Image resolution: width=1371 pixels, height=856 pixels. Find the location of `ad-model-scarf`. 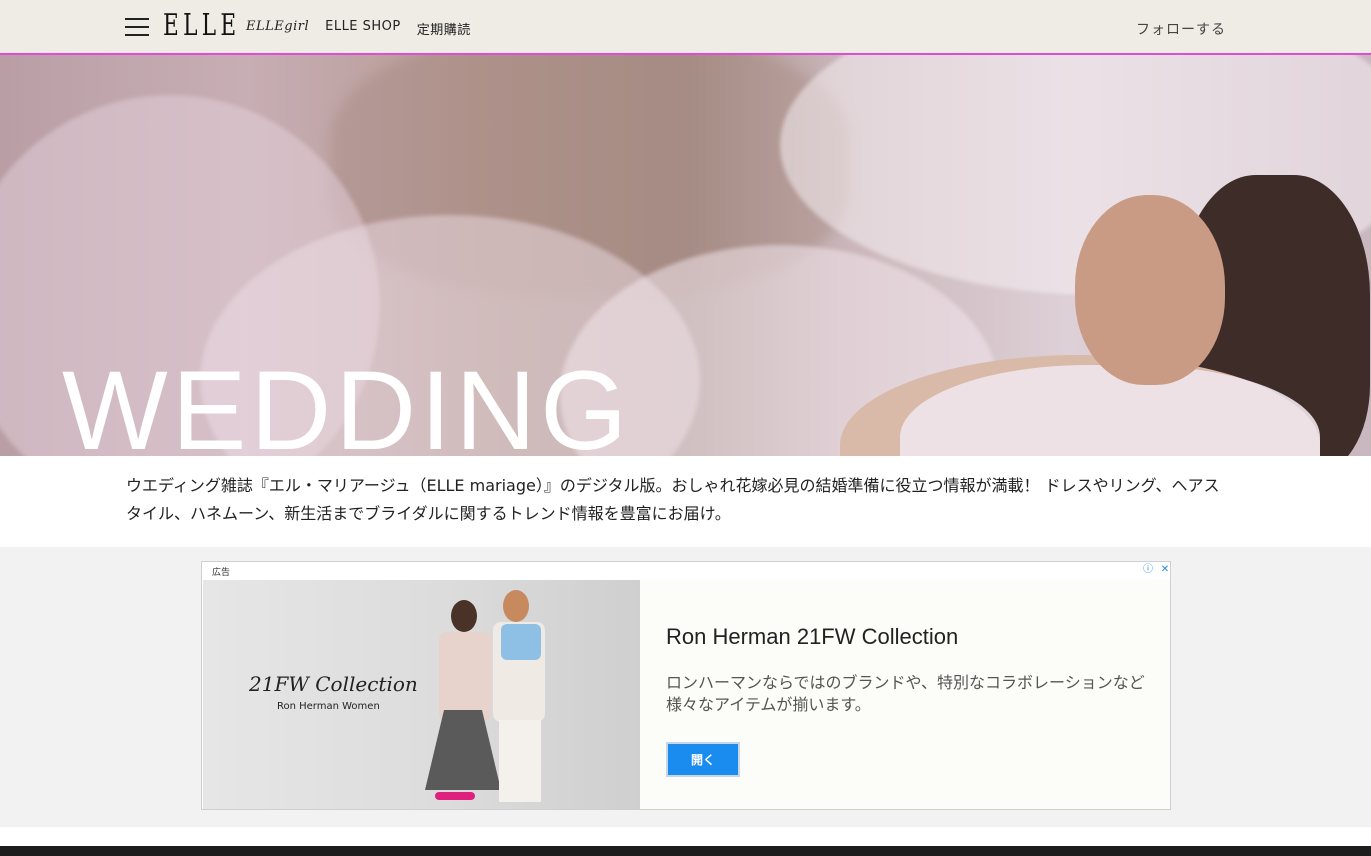

ad-model-scarf is located at coordinates (521, 642).